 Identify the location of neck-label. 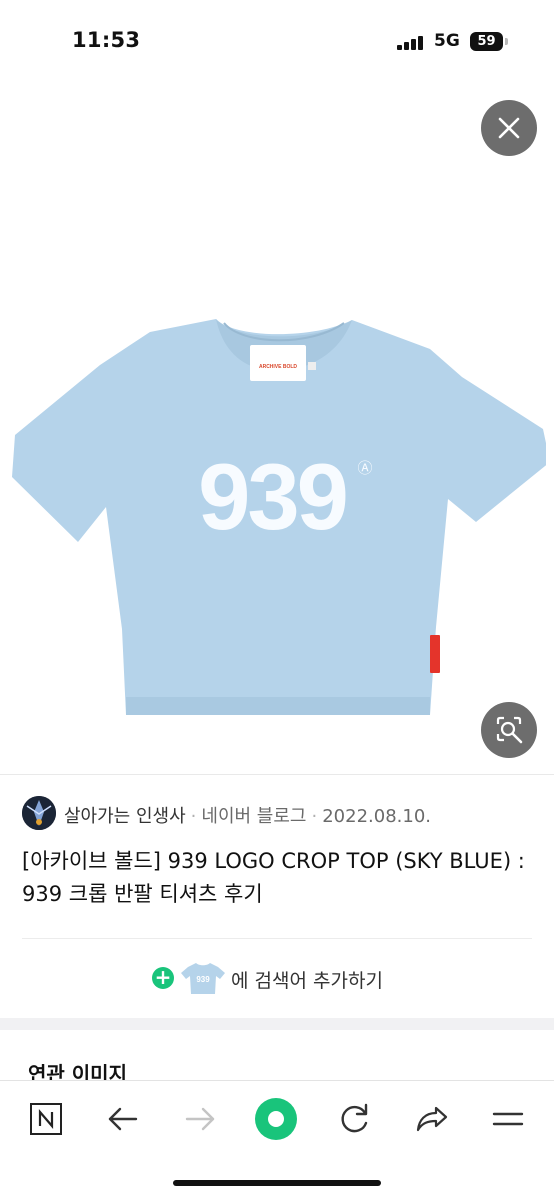
(278, 363).